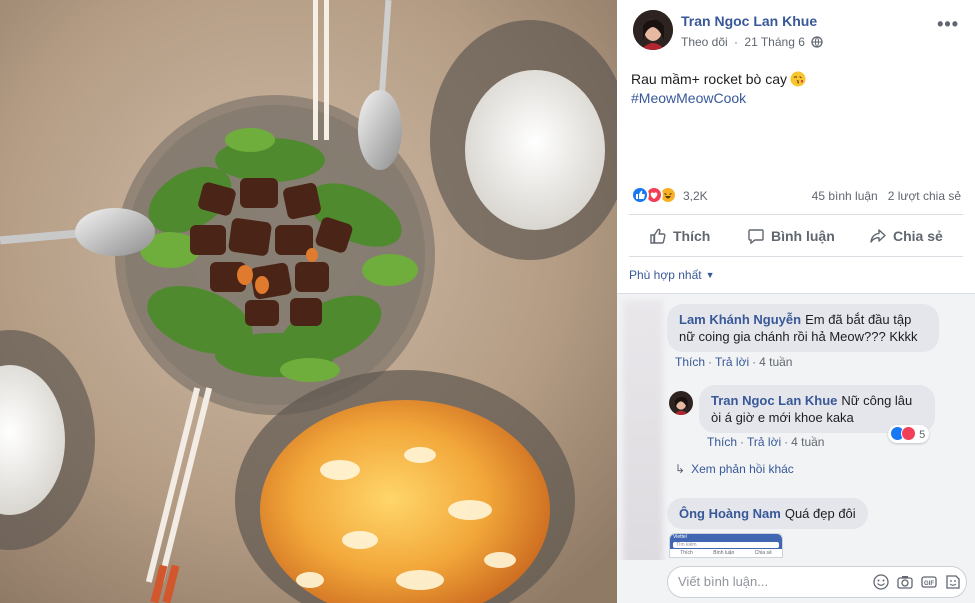 The width and height of the screenshot is (975, 603). What do you see at coordinates (845, 196) in the screenshot?
I see `comment-count: 45 bình luận` at bounding box center [845, 196].